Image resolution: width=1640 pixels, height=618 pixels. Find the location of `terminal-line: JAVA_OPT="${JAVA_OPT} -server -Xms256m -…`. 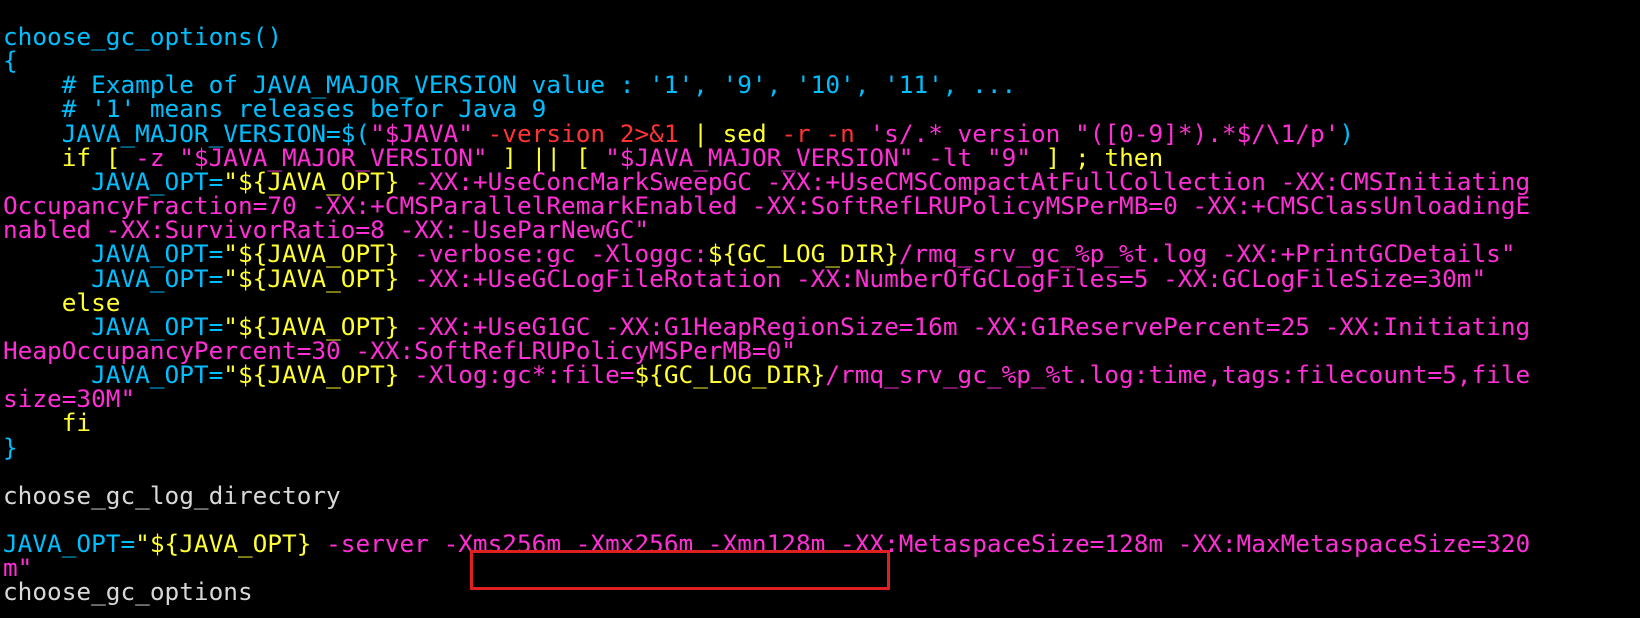

terminal-line: JAVA_OPT="${JAVA_OPT} -server -Xms256m -… is located at coordinates (766, 544).